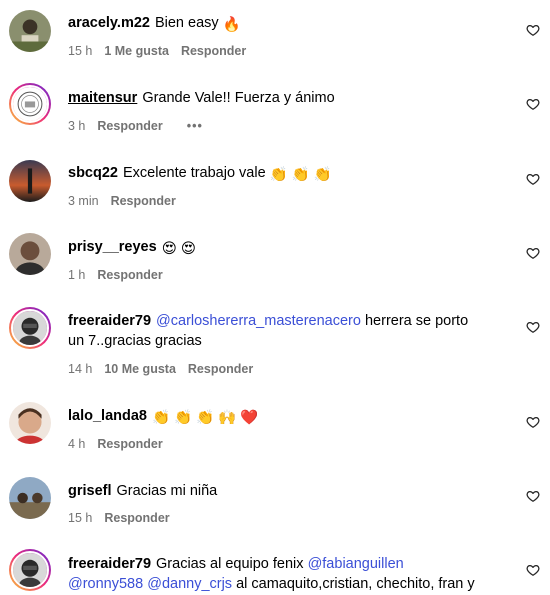 The height and width of the screenshot is (595, 550). Describe the element at coordinates (109, 23) in the screenshot. I see `comment-username: aracely.m22` at that location.